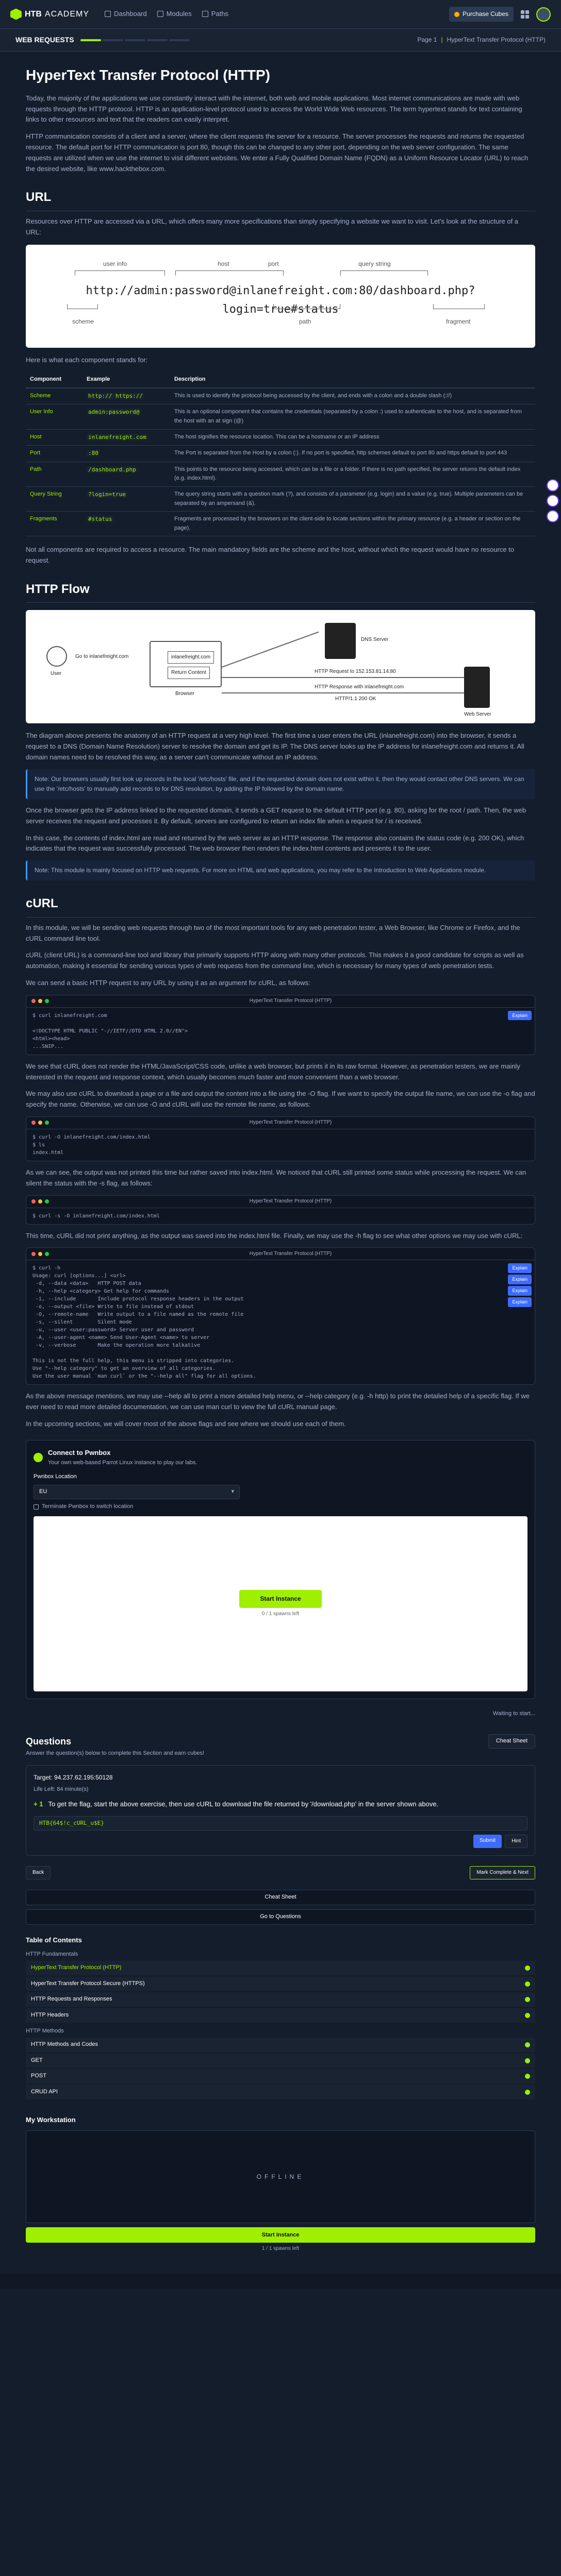  Describe the element at coordinates (108, 14) in the screenshot. I see `dashboard-icon` at that location.